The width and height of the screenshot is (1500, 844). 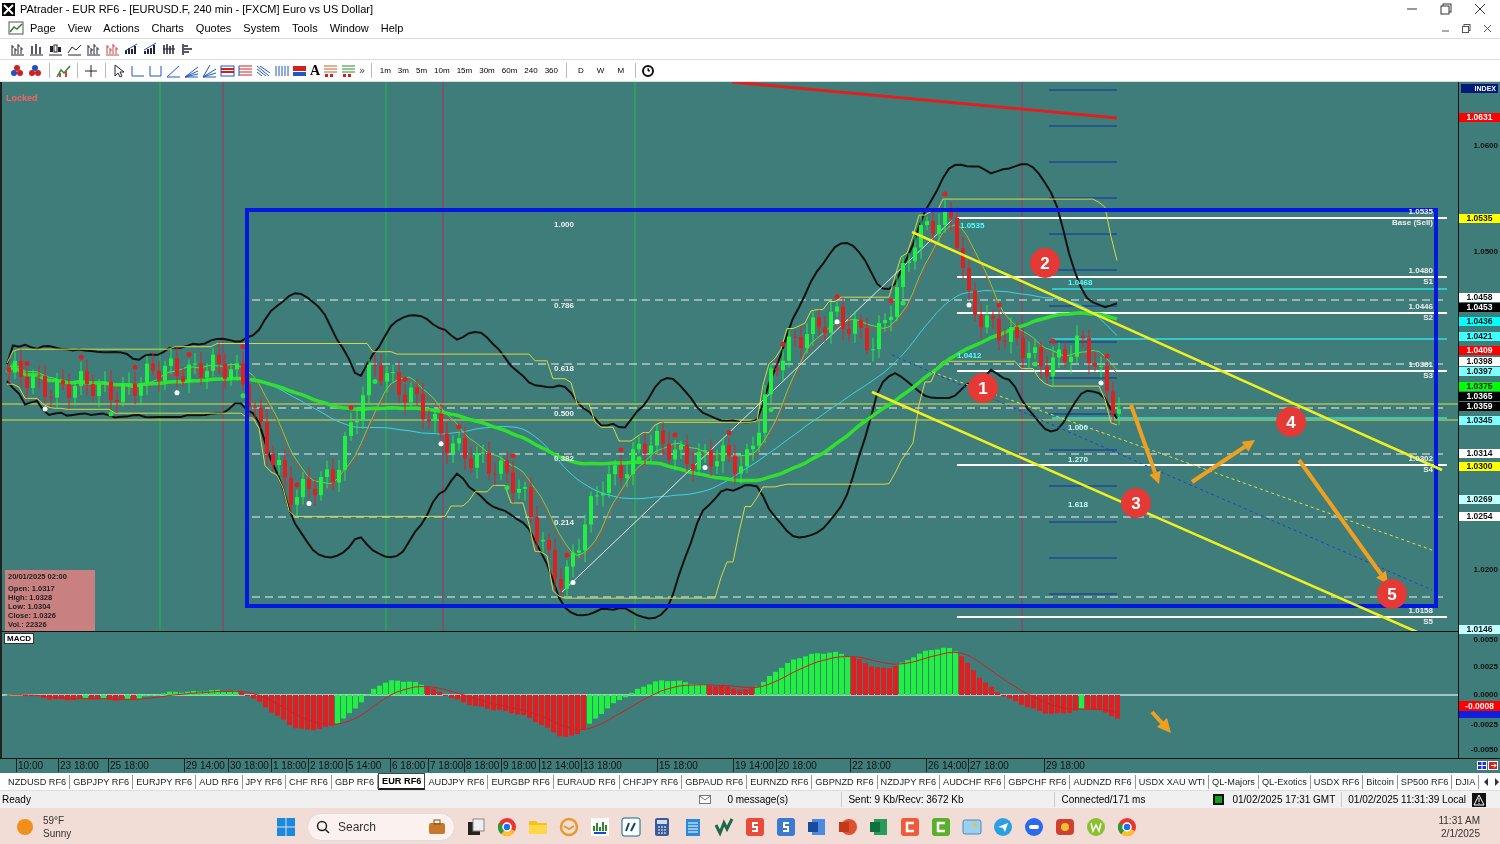 I want to click on menu-item: Quotes, so click(x=213, y=28).